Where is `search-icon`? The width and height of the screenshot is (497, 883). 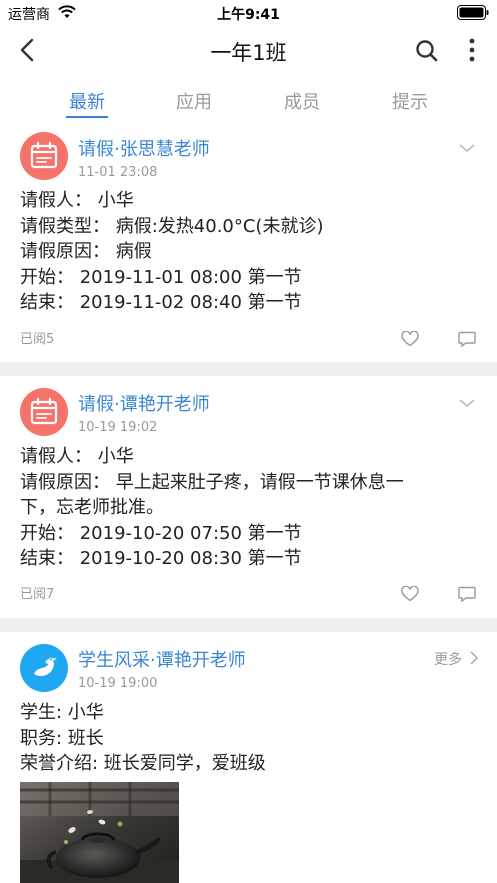 search-icon is located at coordinates (427, 51).